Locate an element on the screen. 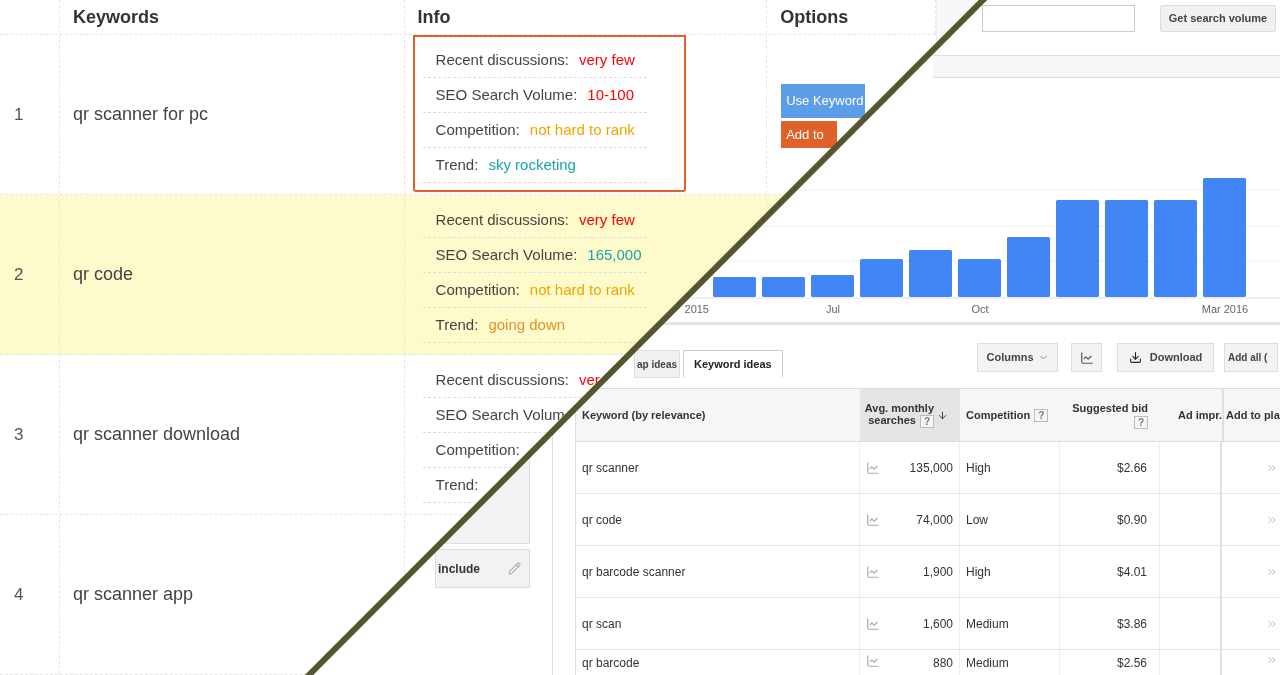 The width and height of the screenshot is (1280, 675). column-header: Add to pla is located at coordinates (1251, 415).